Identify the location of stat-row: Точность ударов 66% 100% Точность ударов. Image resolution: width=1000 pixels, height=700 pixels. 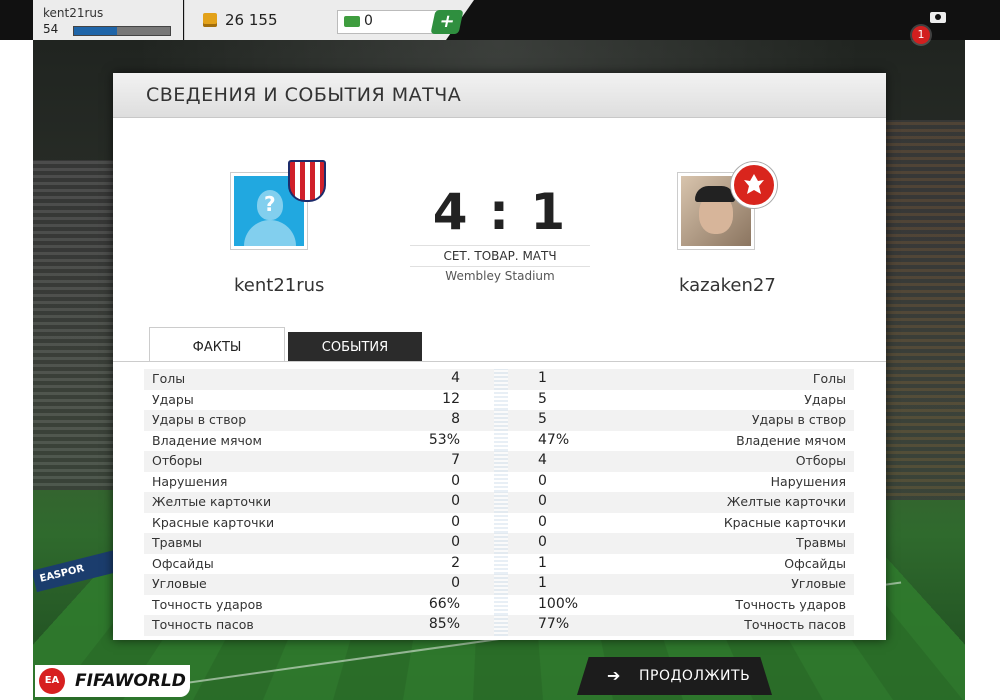
(499, 604).